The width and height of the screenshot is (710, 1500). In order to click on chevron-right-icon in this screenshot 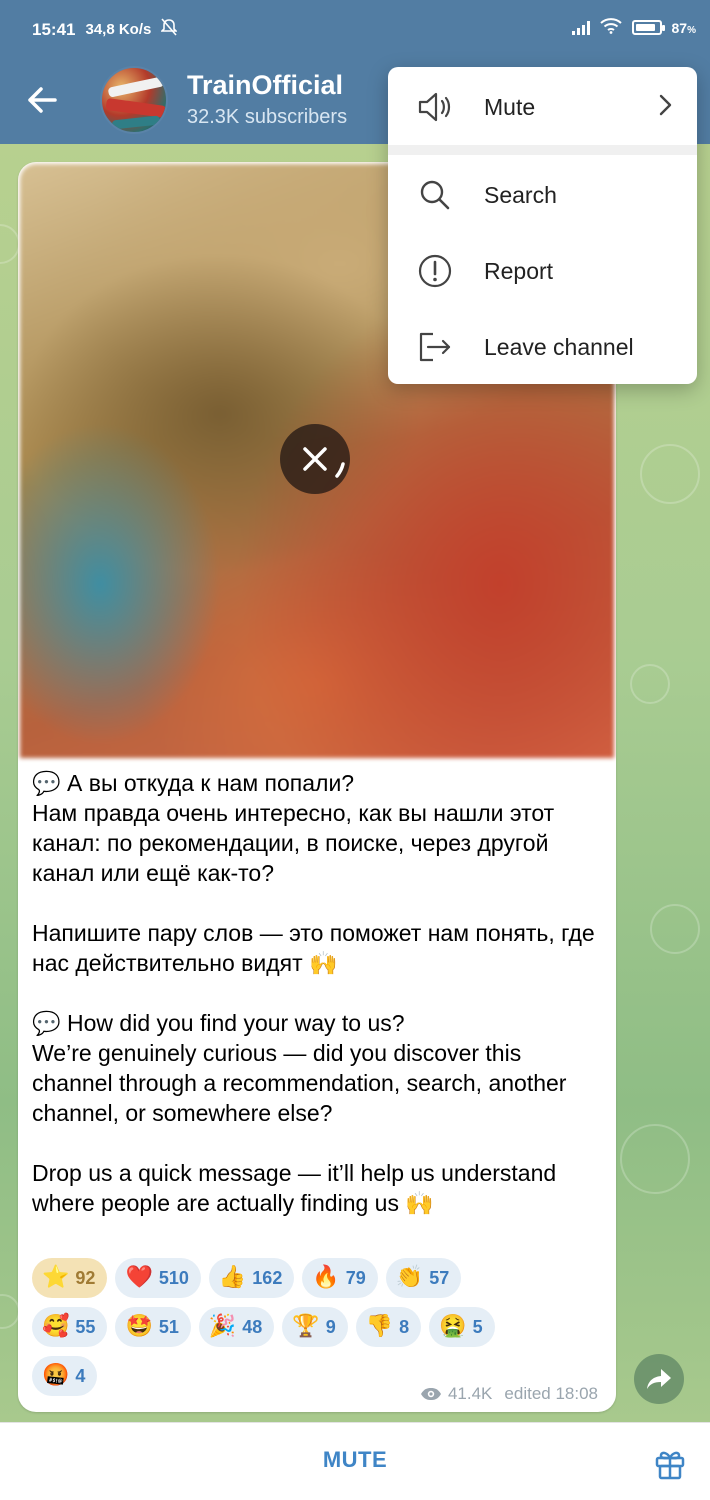, I will do `click(666, 107)`.